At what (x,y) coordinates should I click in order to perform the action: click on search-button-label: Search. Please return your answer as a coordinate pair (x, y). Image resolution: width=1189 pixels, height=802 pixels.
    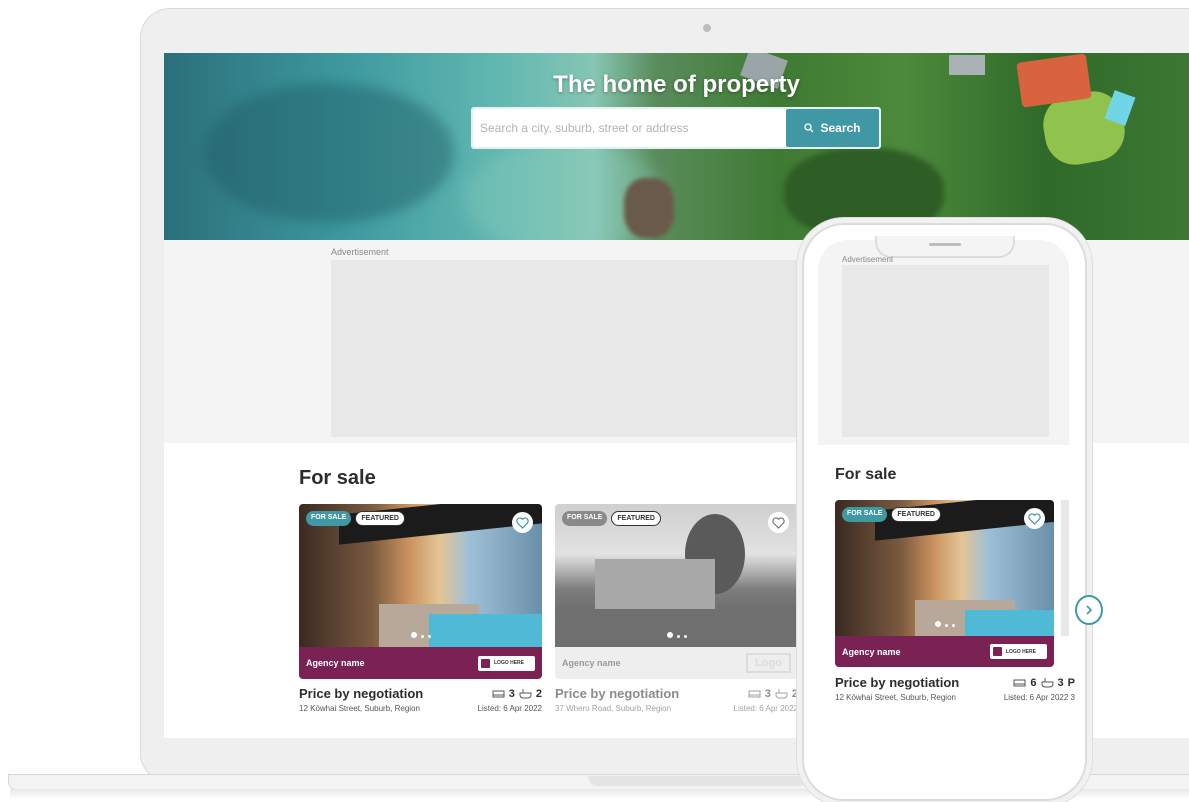
    Looking at the image, I should click on (840, 128).